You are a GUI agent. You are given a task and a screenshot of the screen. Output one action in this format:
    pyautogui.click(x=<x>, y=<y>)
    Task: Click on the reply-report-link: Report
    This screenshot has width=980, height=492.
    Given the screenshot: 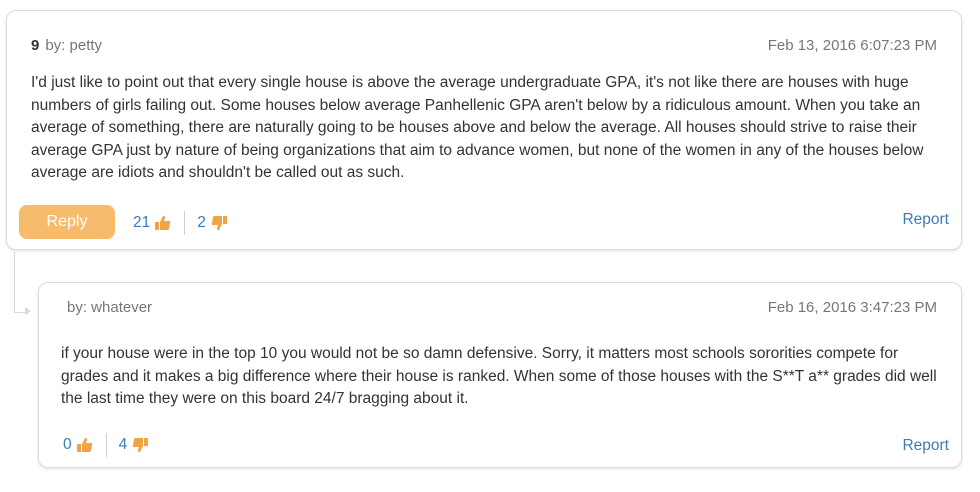 What is the action you would take?
    pyautogui.click(x=925, y=446)
    